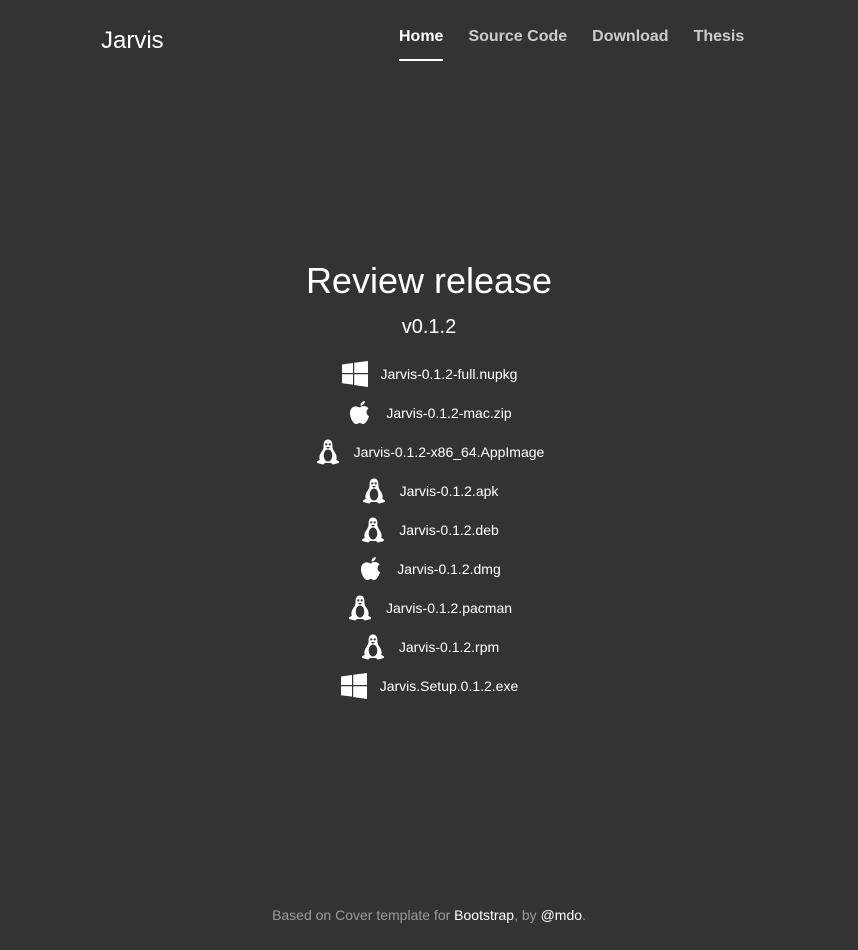  I want to click on download-link: Jarvis-0.1.2.apk, so click(429, 491).